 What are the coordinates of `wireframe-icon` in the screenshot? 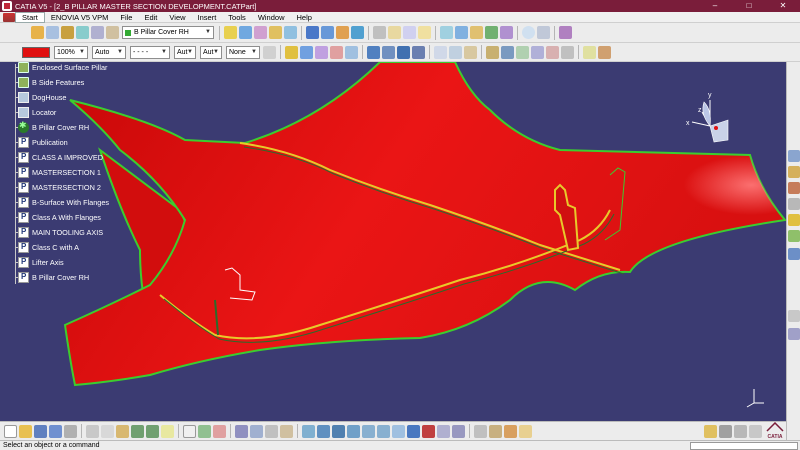 It's located at (373, 52).